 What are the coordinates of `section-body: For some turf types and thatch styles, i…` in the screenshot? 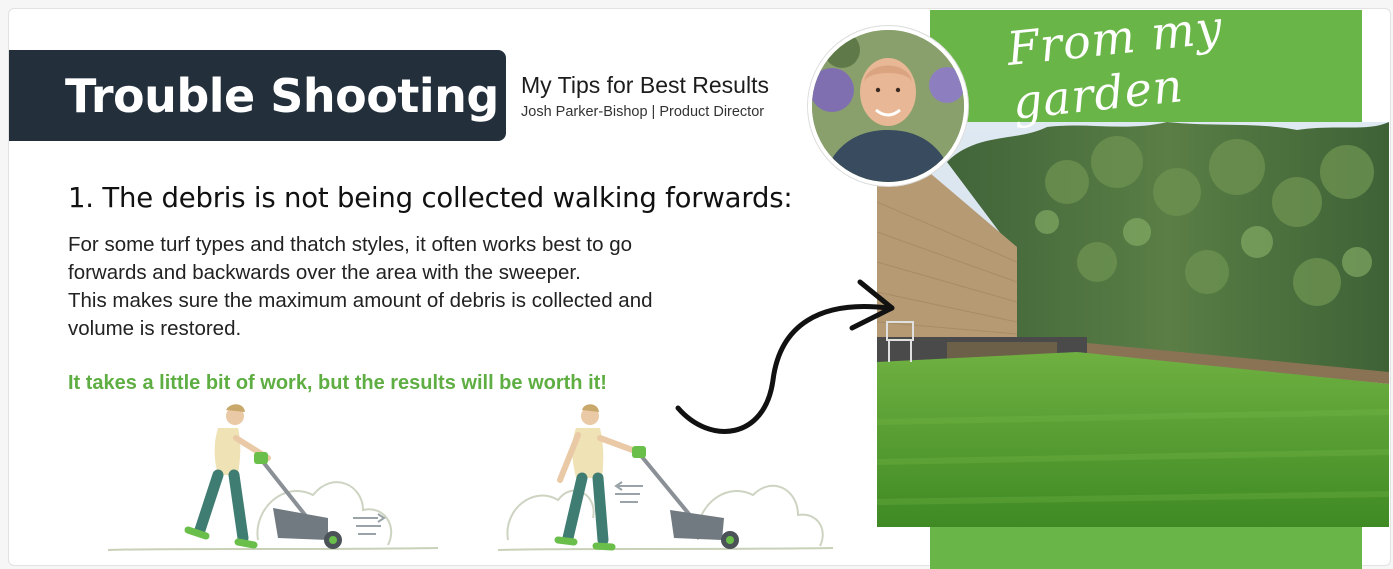 It's located at (418, 287).